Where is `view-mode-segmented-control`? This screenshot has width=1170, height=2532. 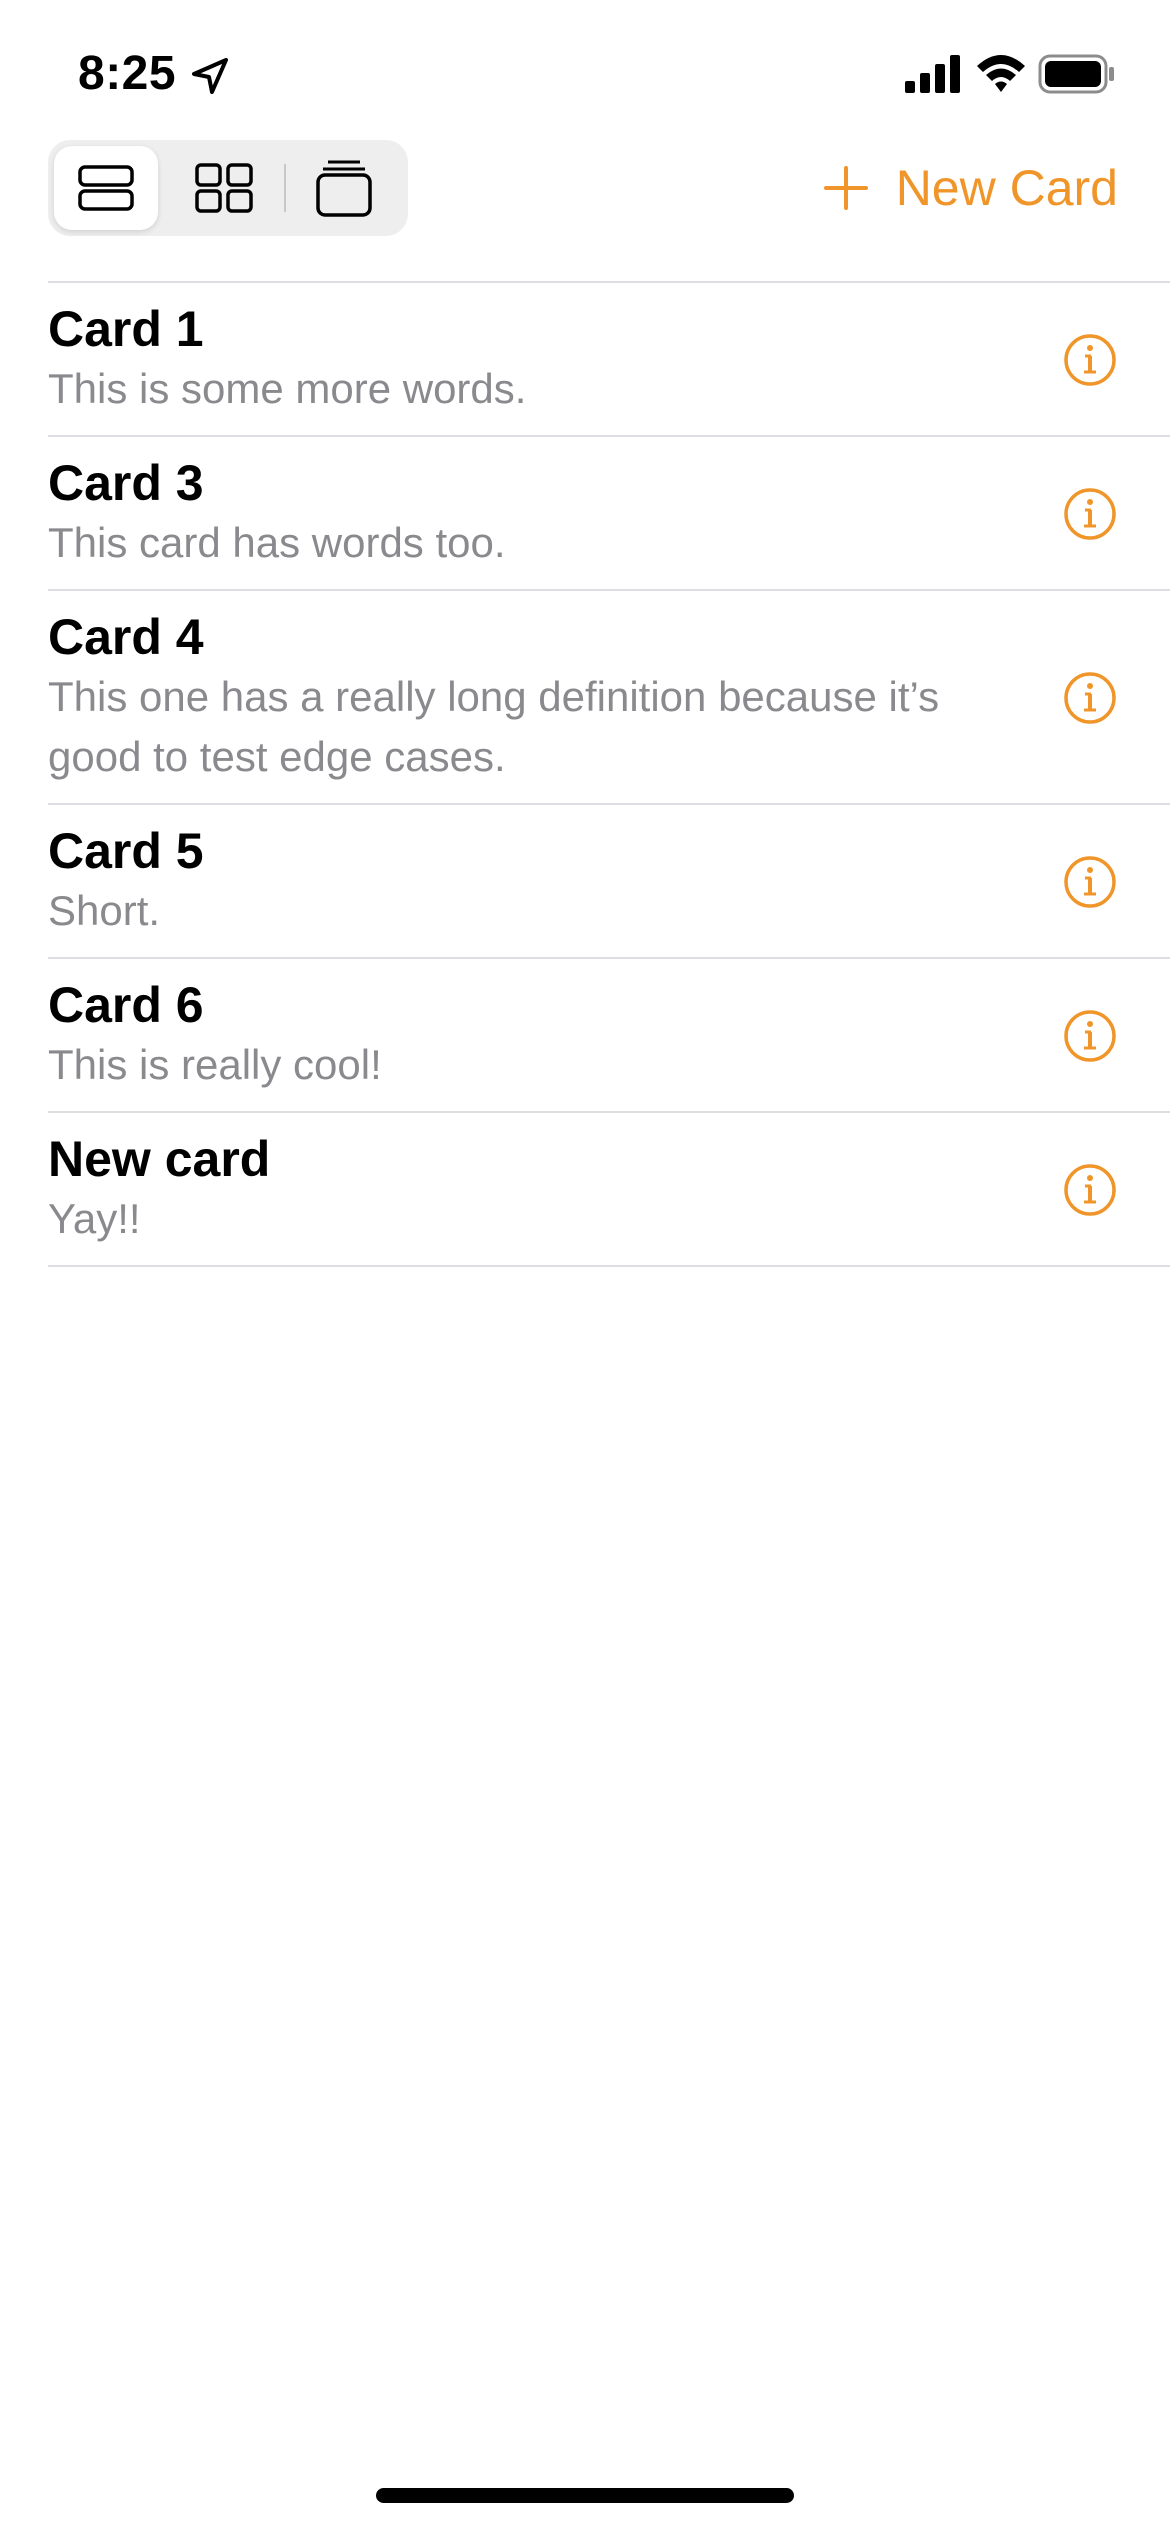
view-mode-segmented-control is located at coordinates (228, 188).